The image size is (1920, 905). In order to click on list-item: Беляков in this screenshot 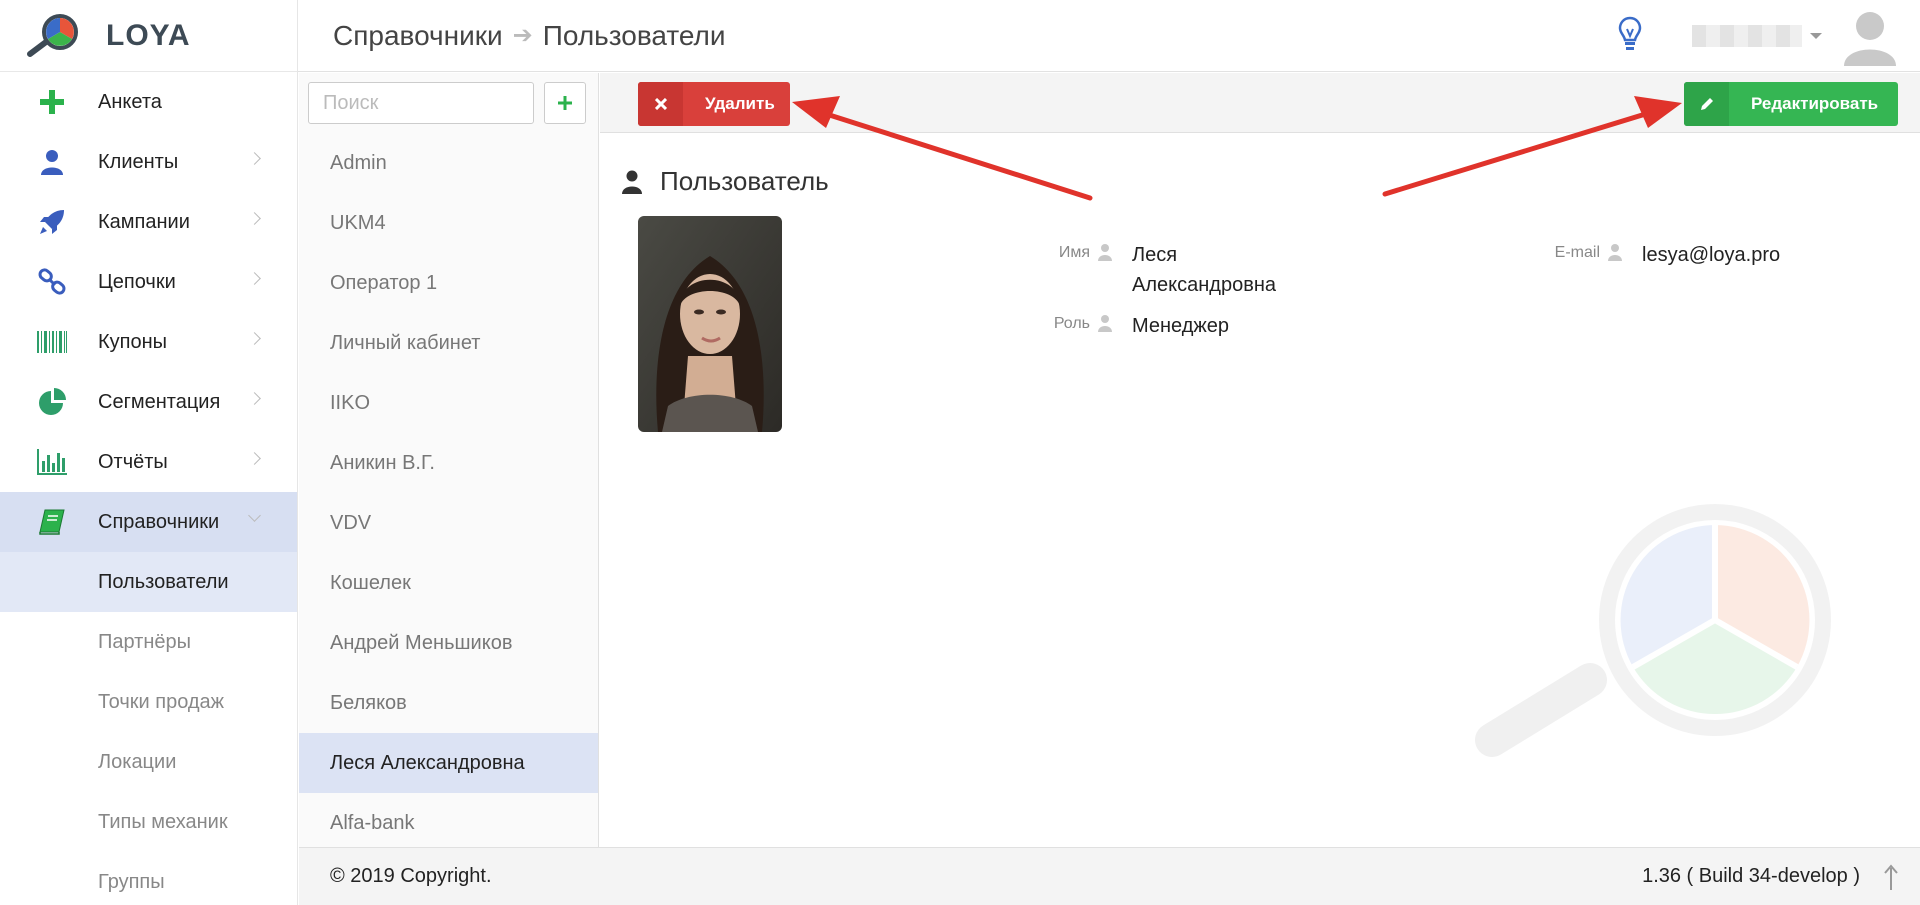, I will do `click(448, 703)`.